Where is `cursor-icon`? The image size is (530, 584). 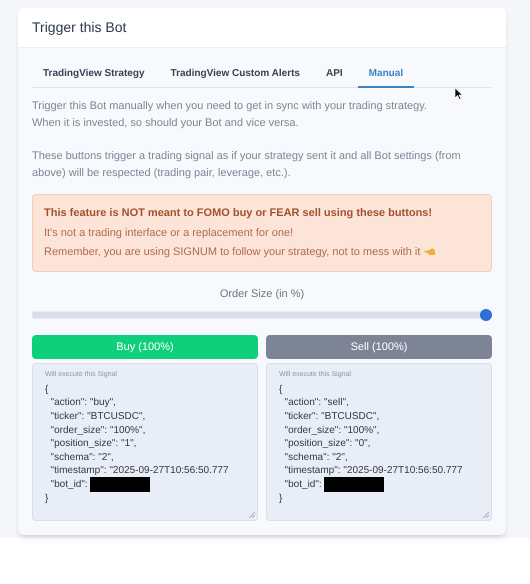 cursor-icon is located at coordinates (459, 94).